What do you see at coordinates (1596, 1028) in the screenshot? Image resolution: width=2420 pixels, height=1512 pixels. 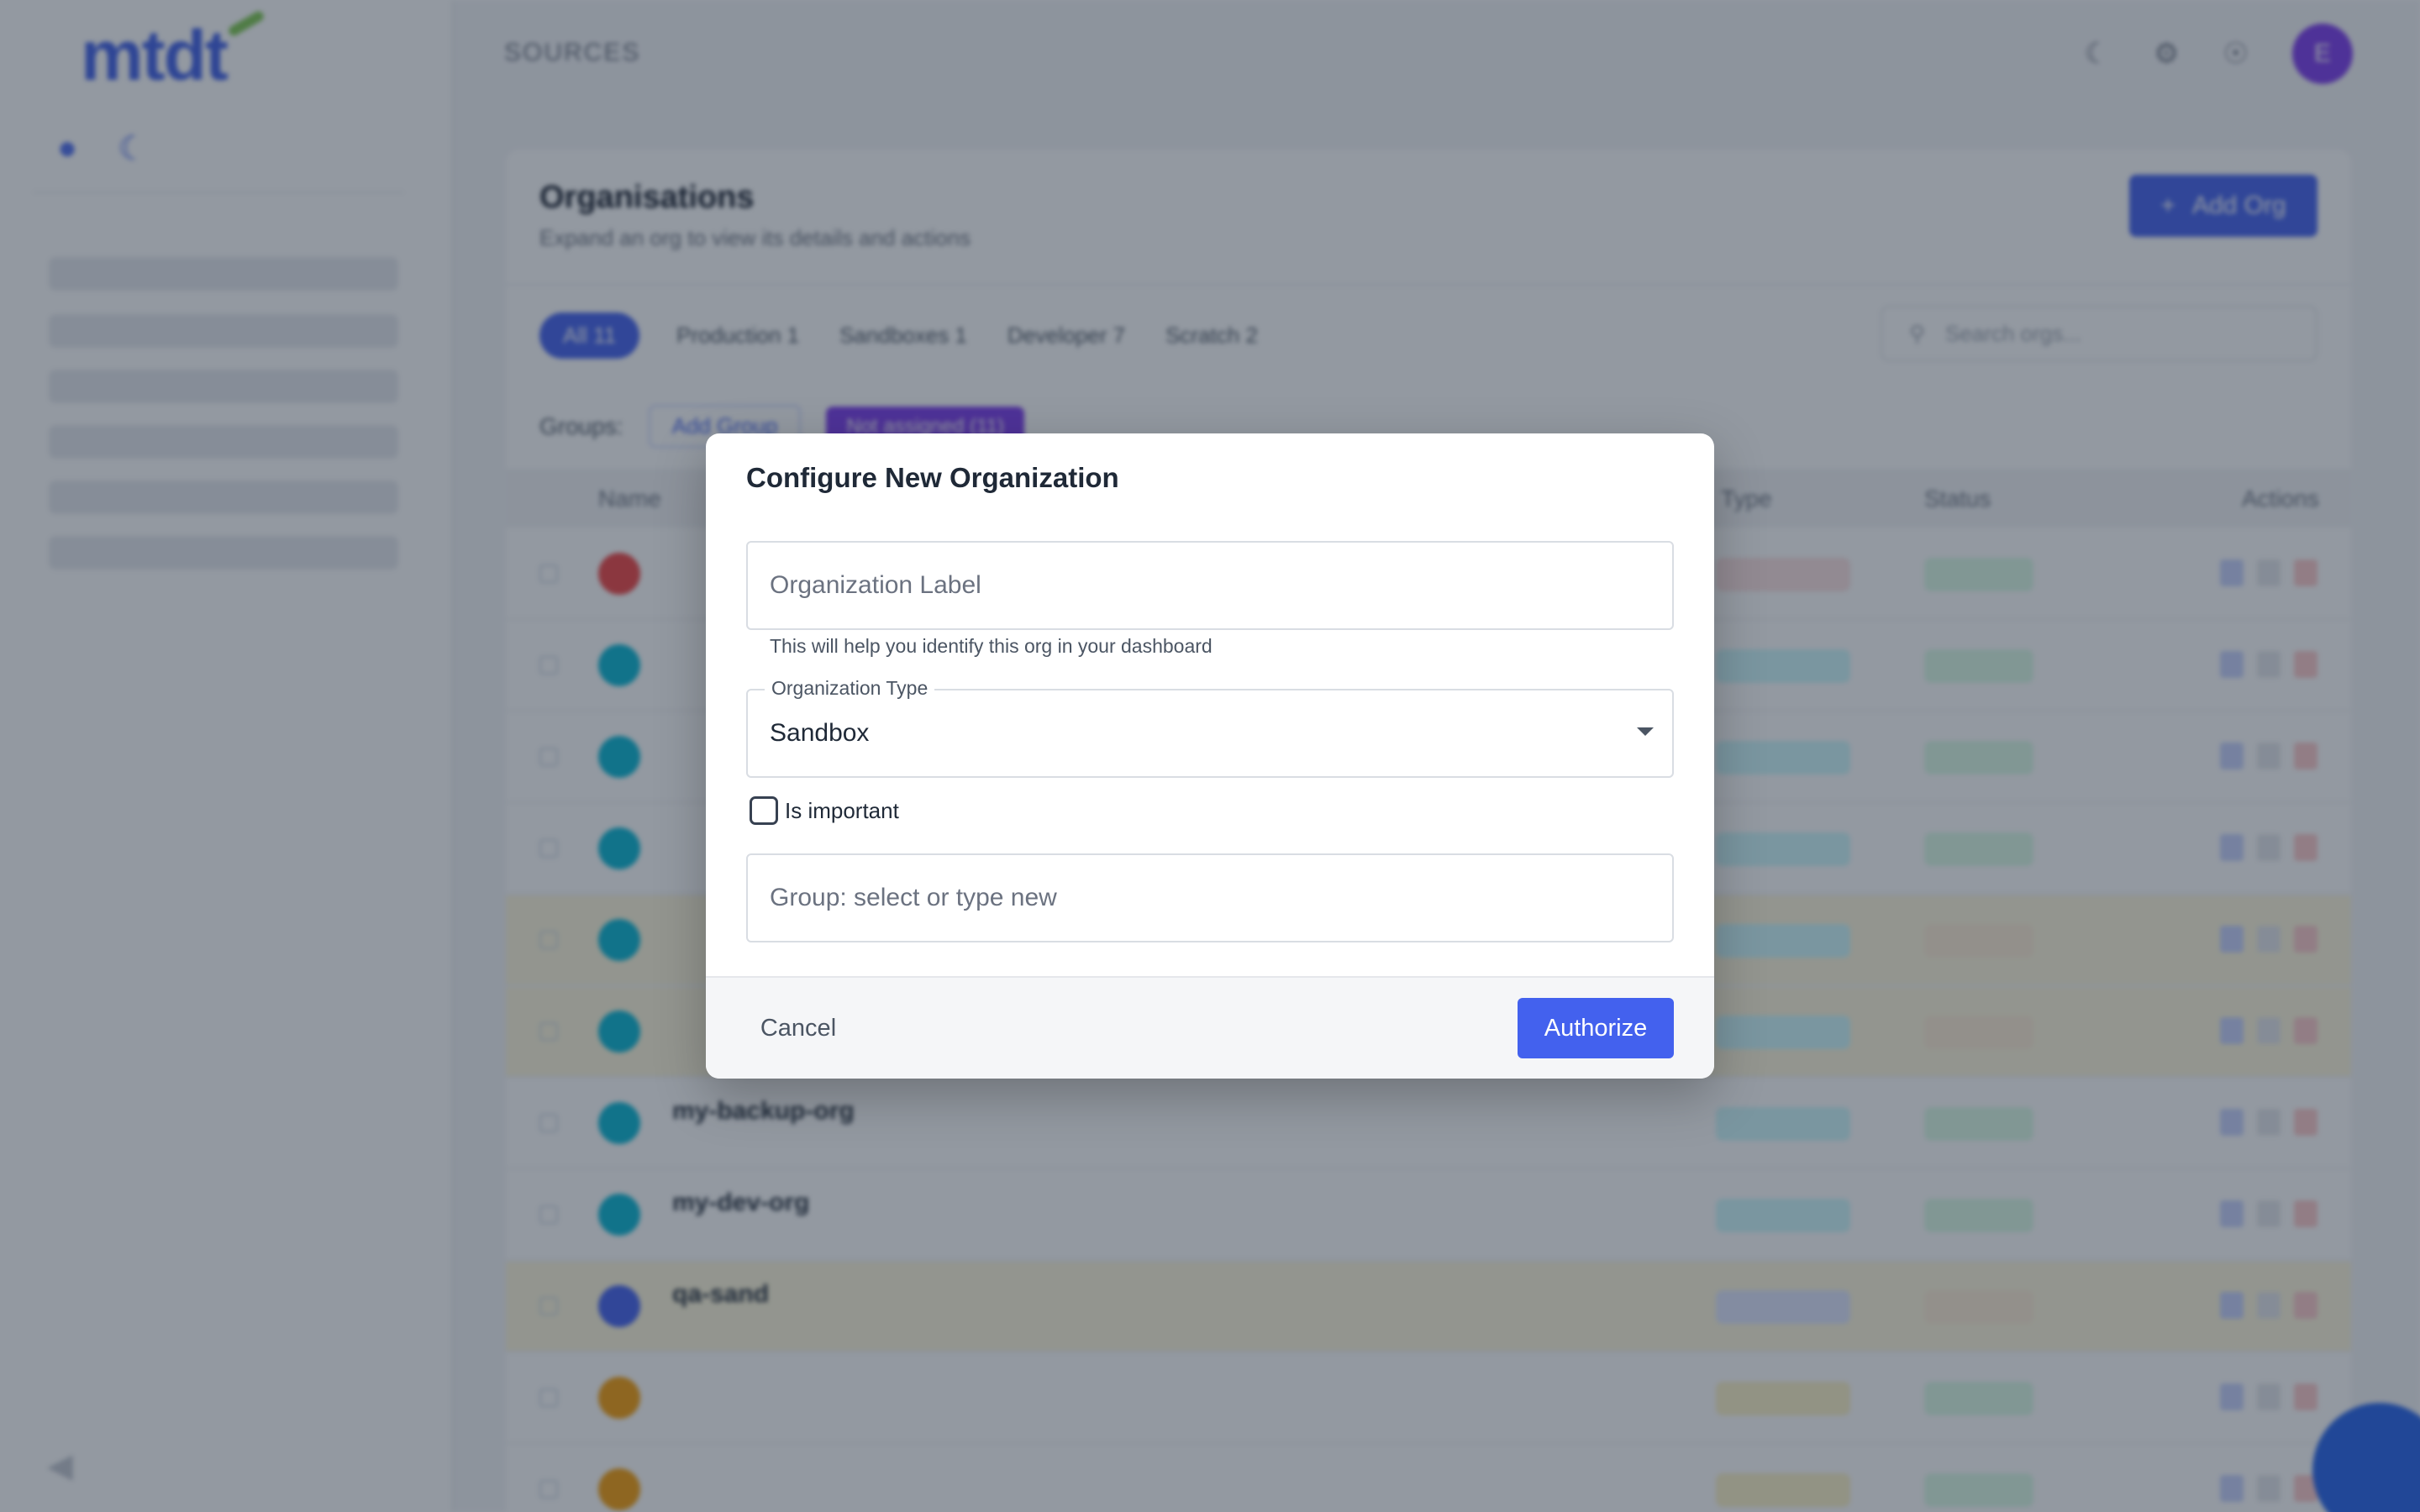 I see `authorize-button: Authorize` at bounding box center [1596, 1028].